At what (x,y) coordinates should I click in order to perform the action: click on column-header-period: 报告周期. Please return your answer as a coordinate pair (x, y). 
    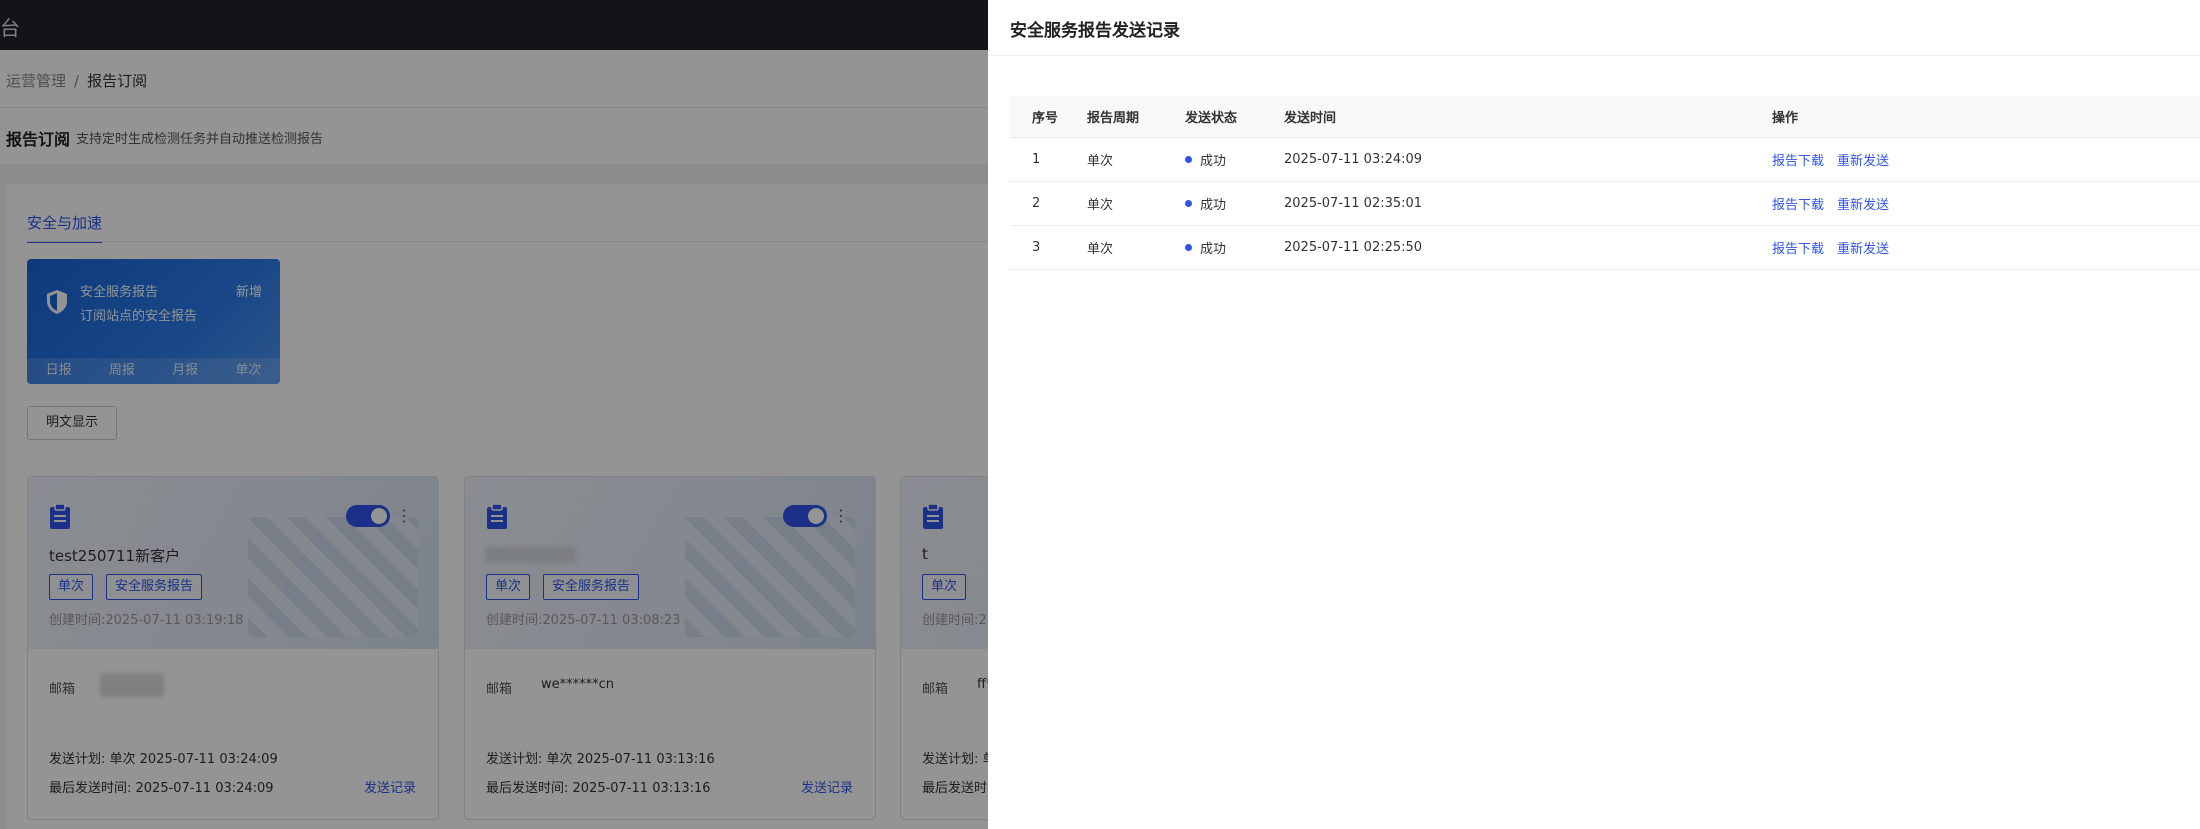
    Looking at the image, I should click on (1113, 118).